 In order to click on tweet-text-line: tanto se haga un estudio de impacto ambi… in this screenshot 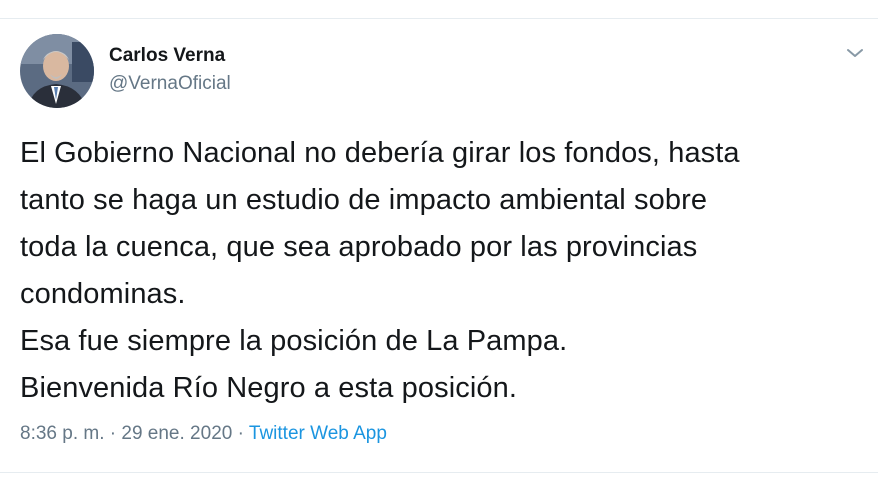, I will do `click(364, 200)`.